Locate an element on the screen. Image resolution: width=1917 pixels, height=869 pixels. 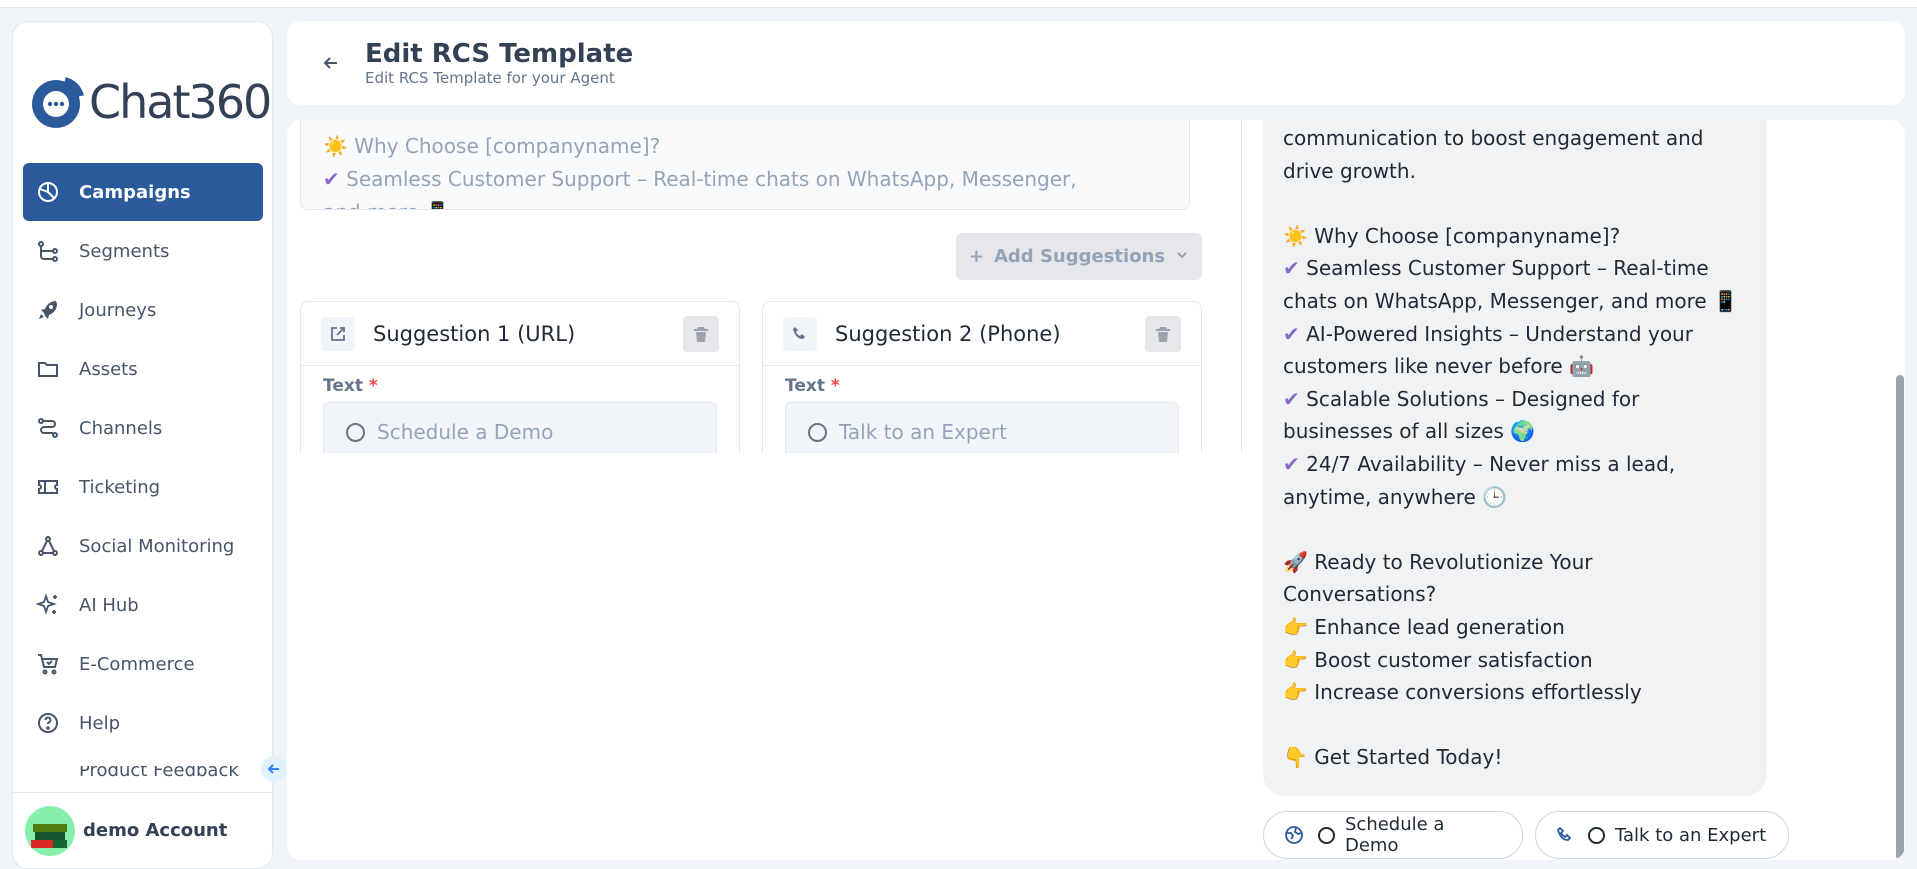
rocket-icon is located at coordinates (48, 310).